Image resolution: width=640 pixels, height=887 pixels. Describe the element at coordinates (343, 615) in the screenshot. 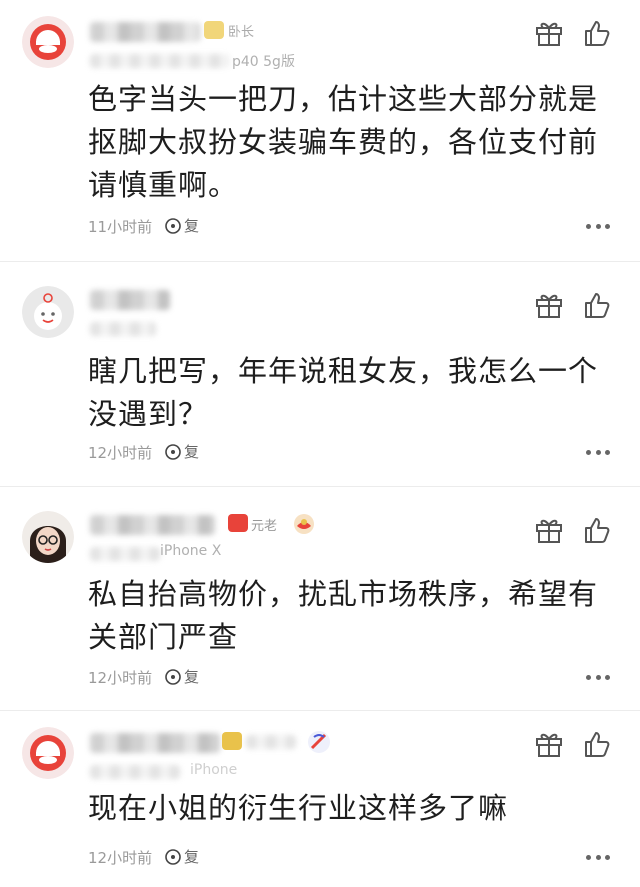

I see `comment-text: 私自抬高物价，扰乱市场秩序，希望有关部门严查` at that location.